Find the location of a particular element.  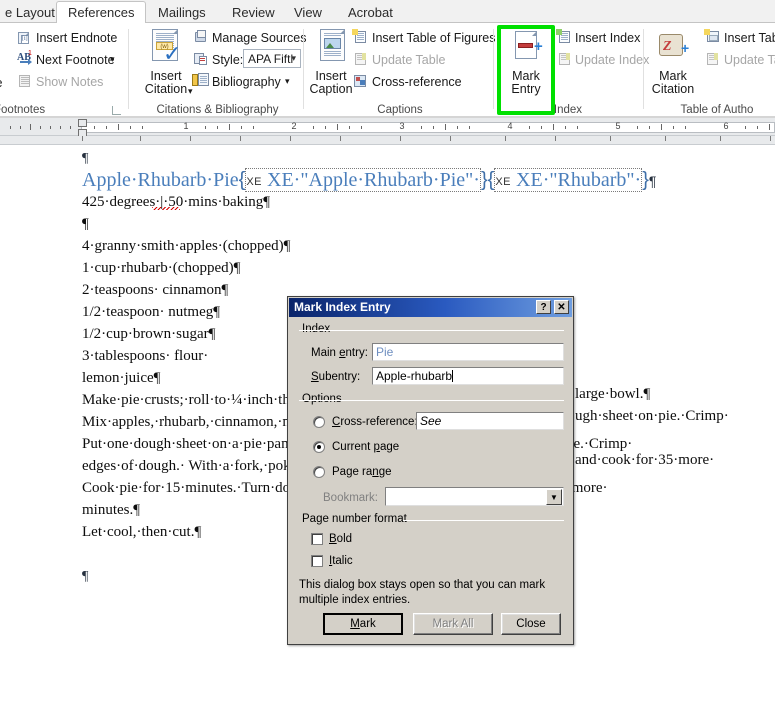

current-page-radio is located at coordinates (319, 447).